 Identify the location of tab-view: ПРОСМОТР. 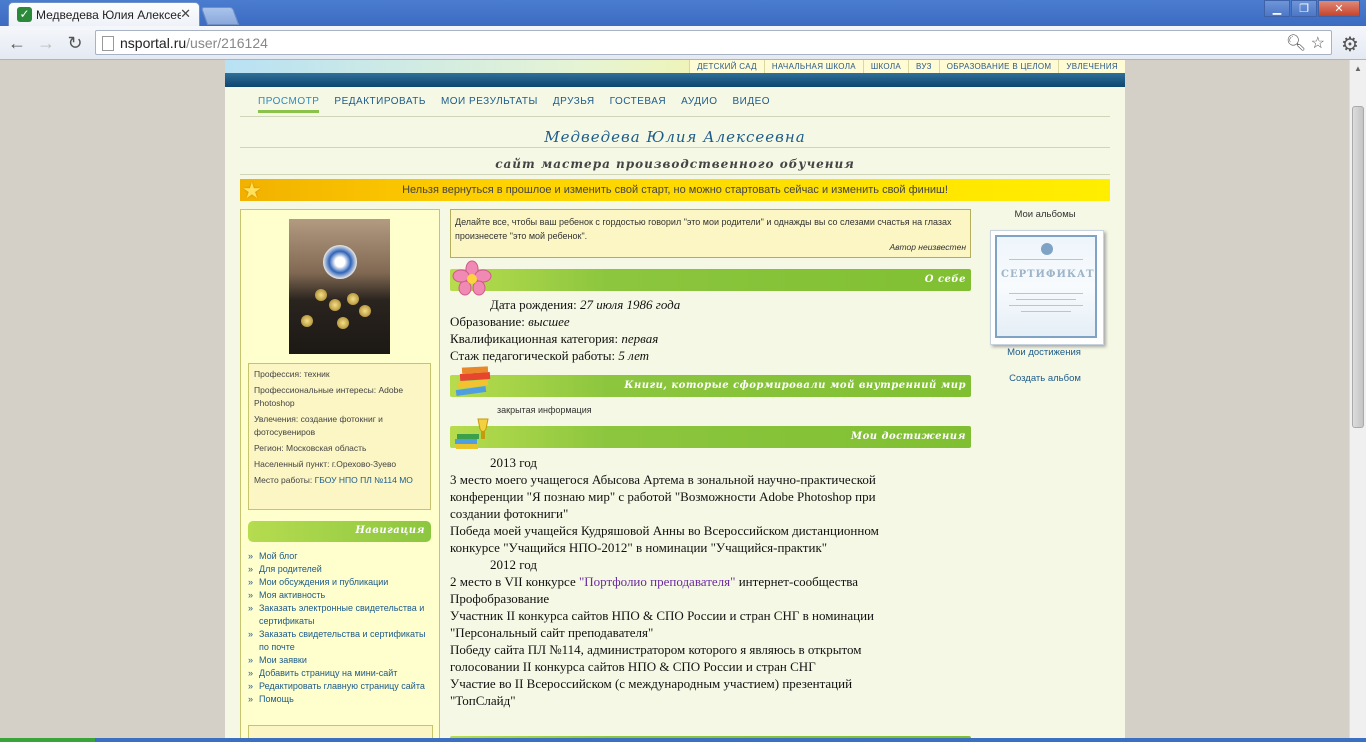
(289, 104).